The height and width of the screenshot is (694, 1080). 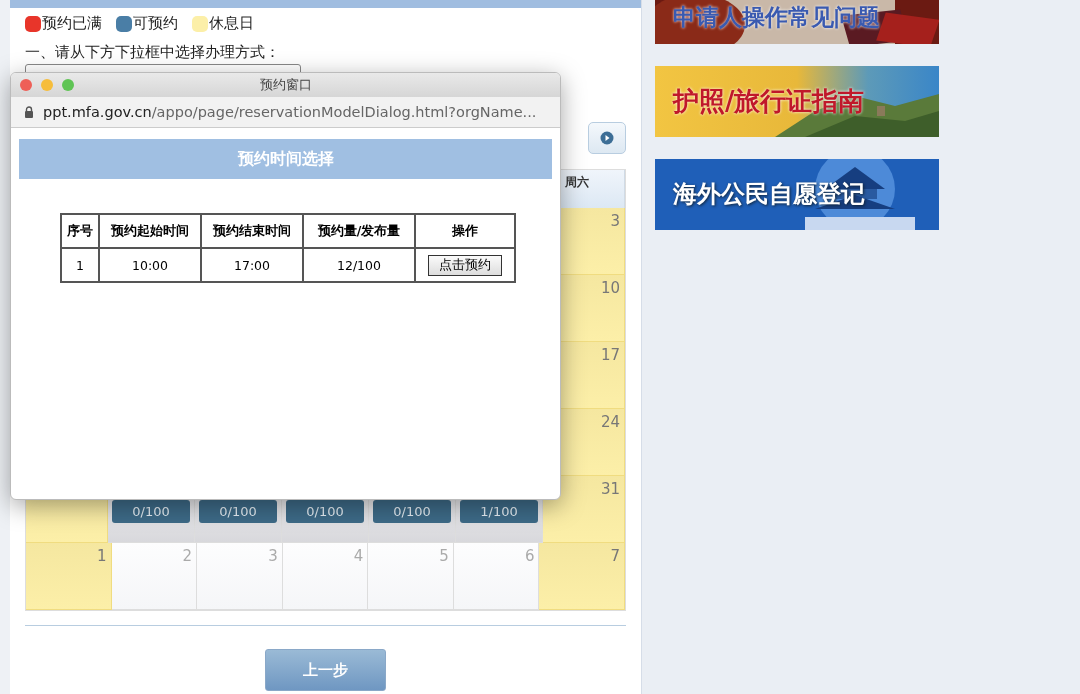 I want to click on day-number: 4, so click(x=358, y=556).